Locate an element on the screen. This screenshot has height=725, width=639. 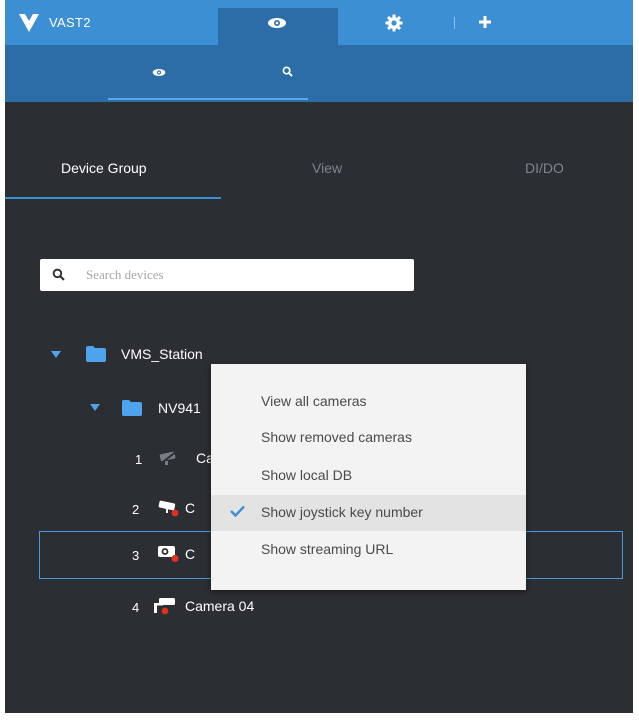
camera-number: 1 is located at coordinates (139, 459).